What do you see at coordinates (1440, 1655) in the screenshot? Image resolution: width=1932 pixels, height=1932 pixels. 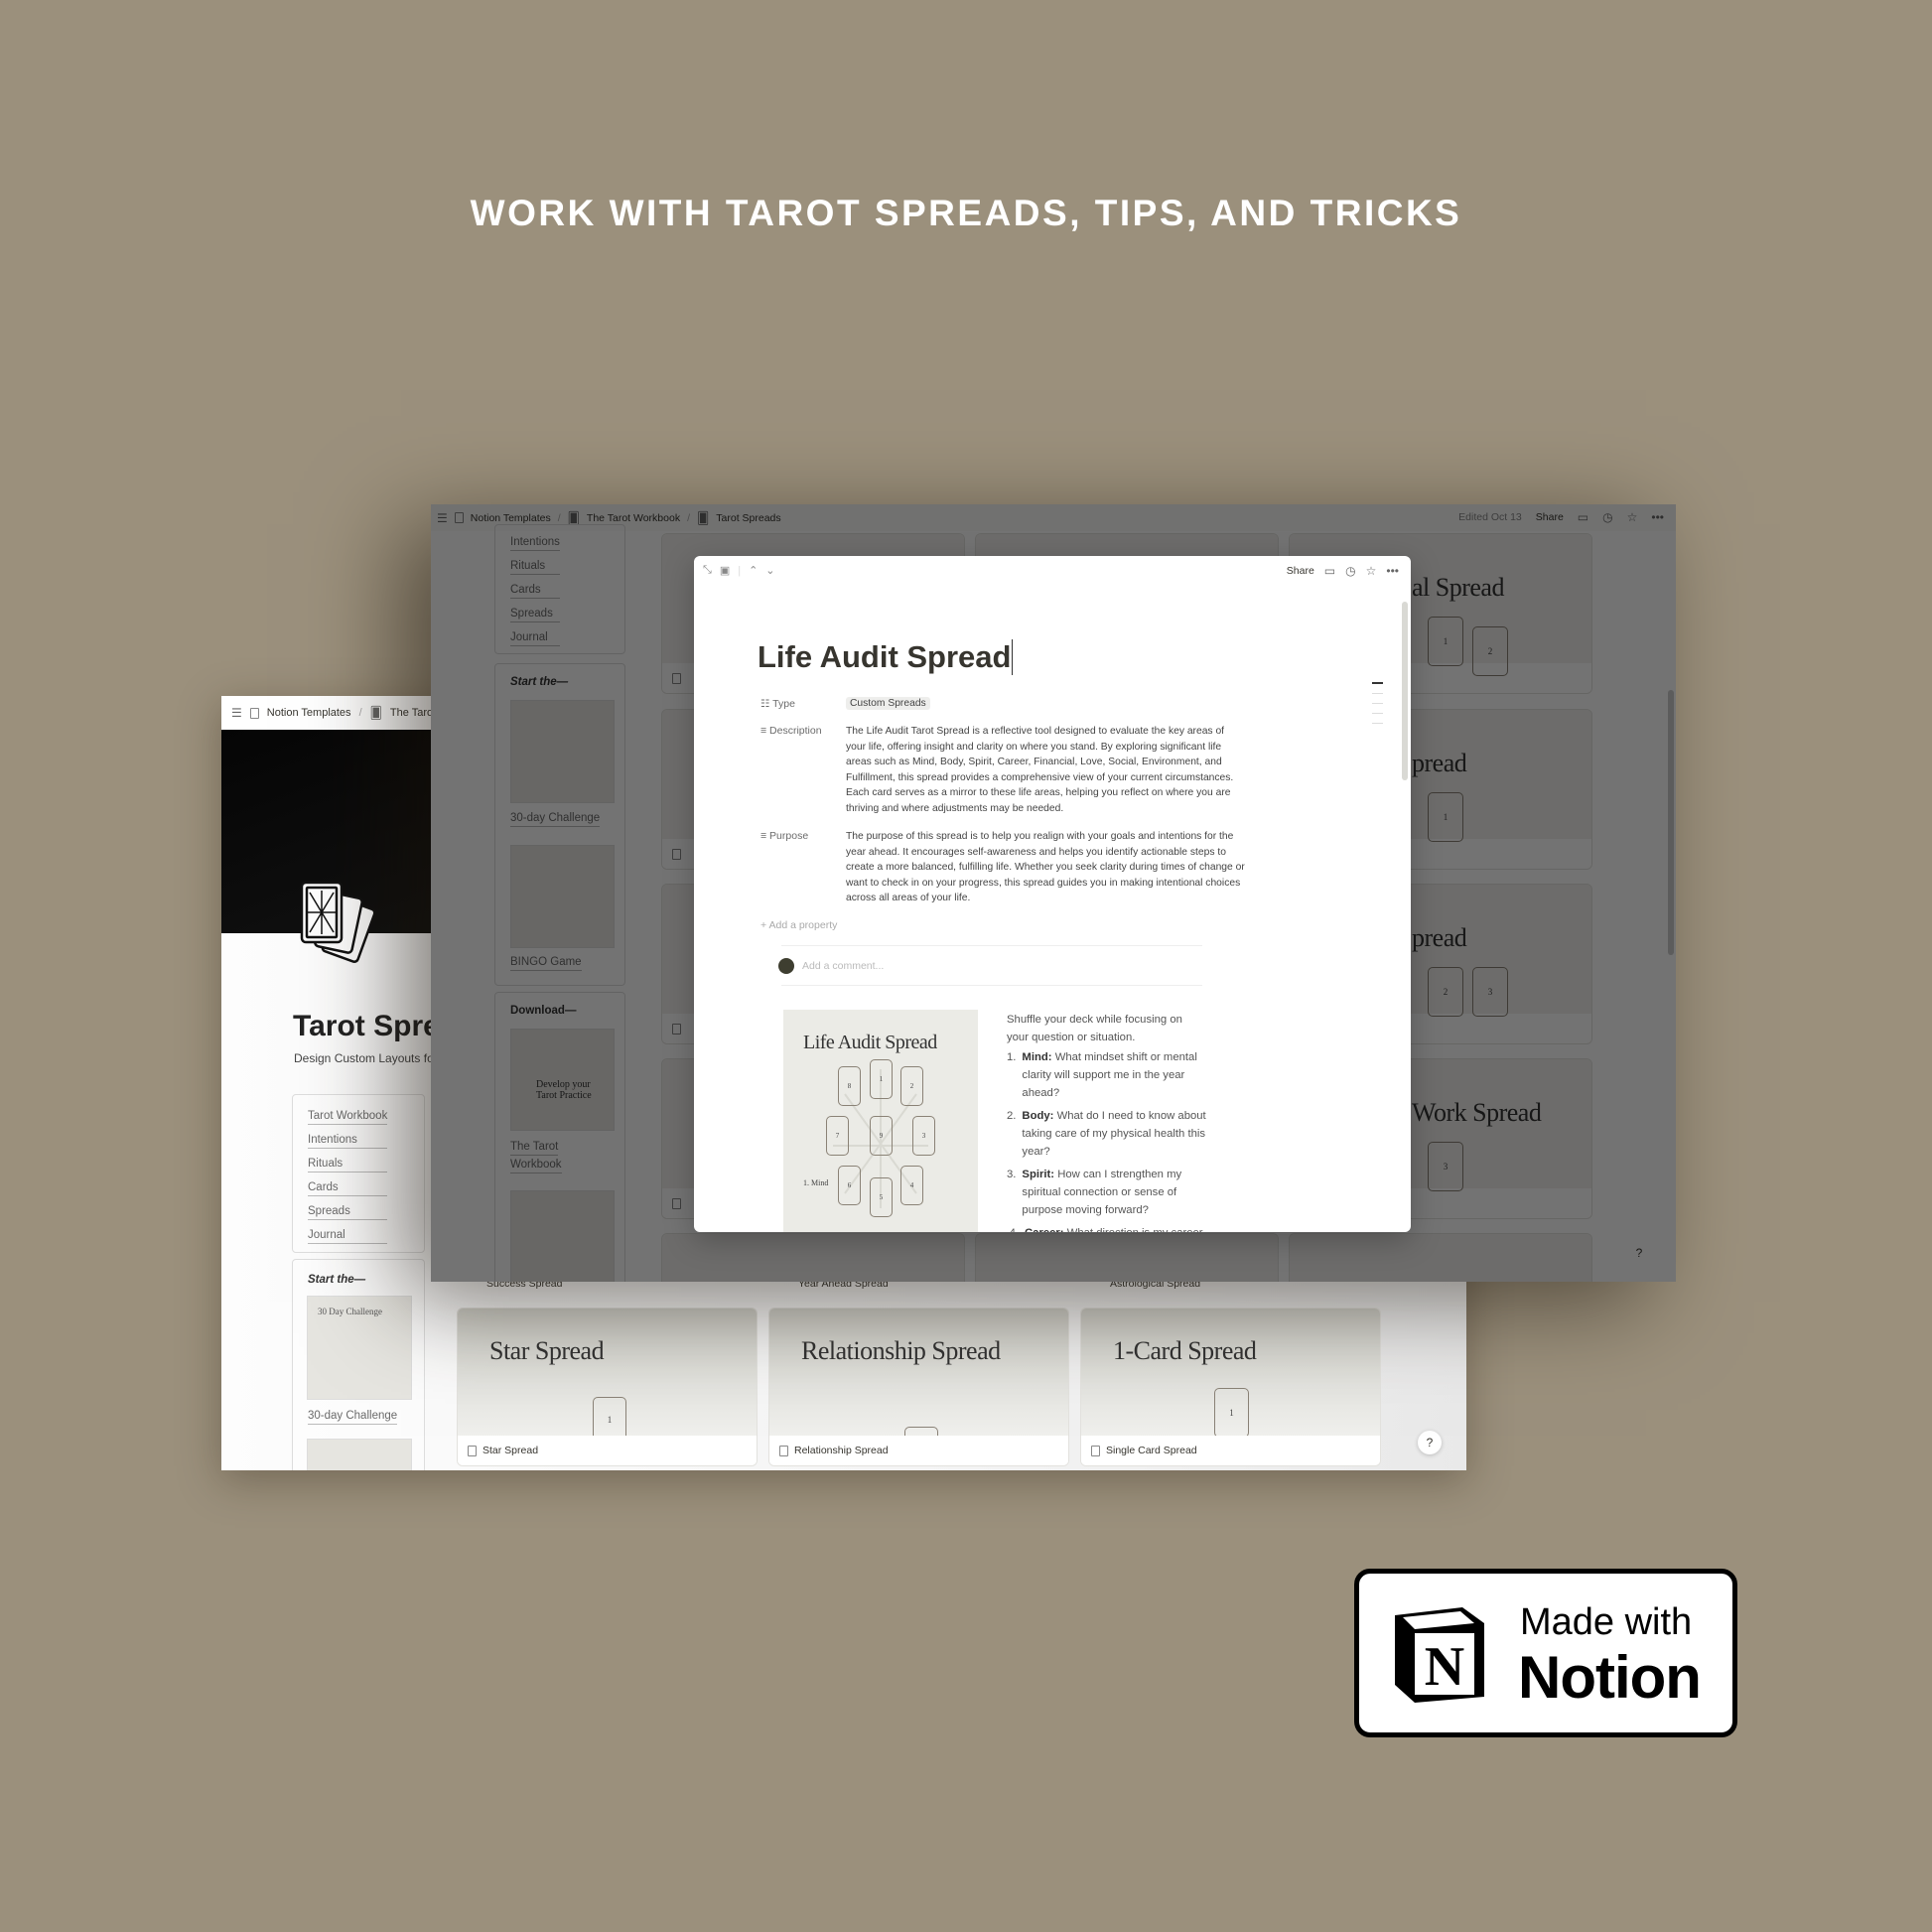 I see `notion-logo: N` at bounding box center [1440, 1655].